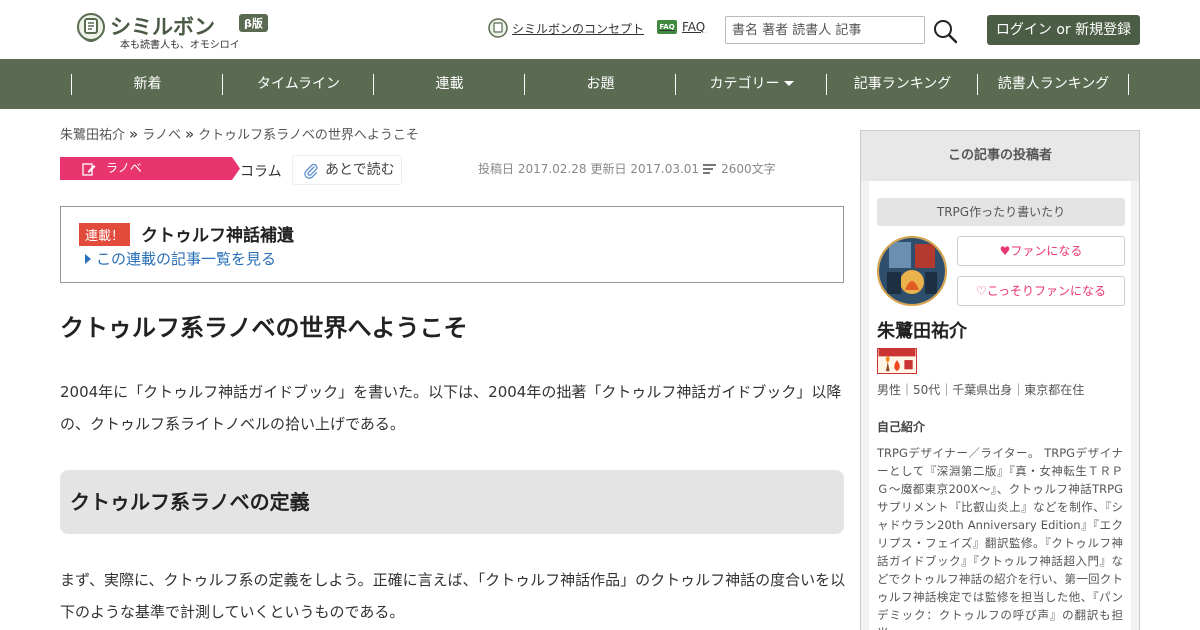  What do you see at coordinates (694, 27) in the screenshot?
I see `faq-link-label: FAQ` at bounding box center [694, 27].